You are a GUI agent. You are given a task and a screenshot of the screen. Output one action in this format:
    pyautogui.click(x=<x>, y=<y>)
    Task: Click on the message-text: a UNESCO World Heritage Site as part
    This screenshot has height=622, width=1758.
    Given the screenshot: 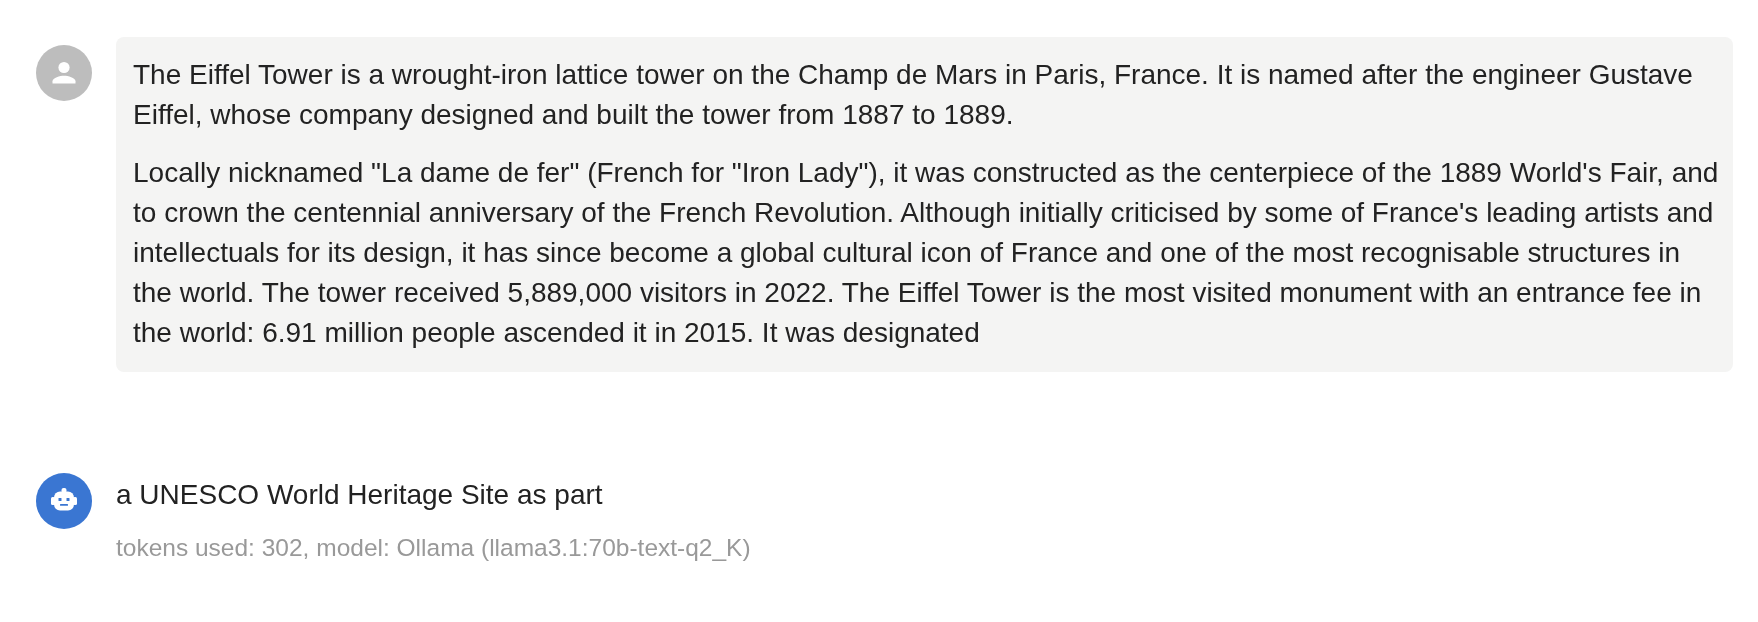 What is the action you would take?
    pyautogui.click(x=359, y=495)
    